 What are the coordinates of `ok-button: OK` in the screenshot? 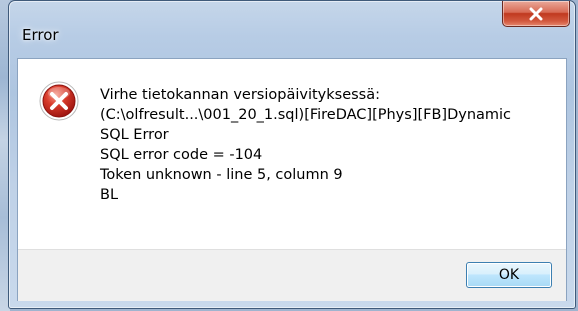 It's located at (509, 275).